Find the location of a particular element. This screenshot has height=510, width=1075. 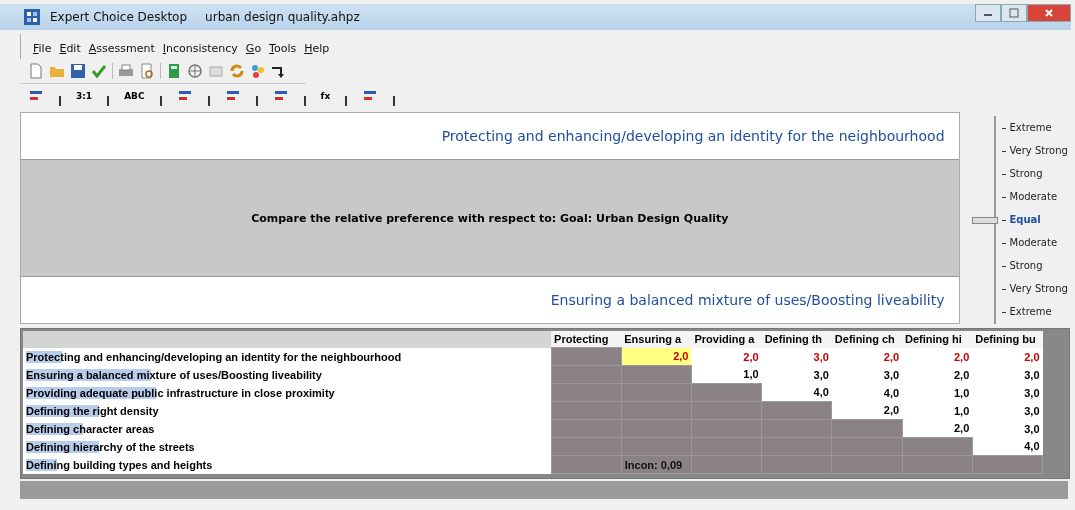

app-icon is located at coordinates (32, 17).